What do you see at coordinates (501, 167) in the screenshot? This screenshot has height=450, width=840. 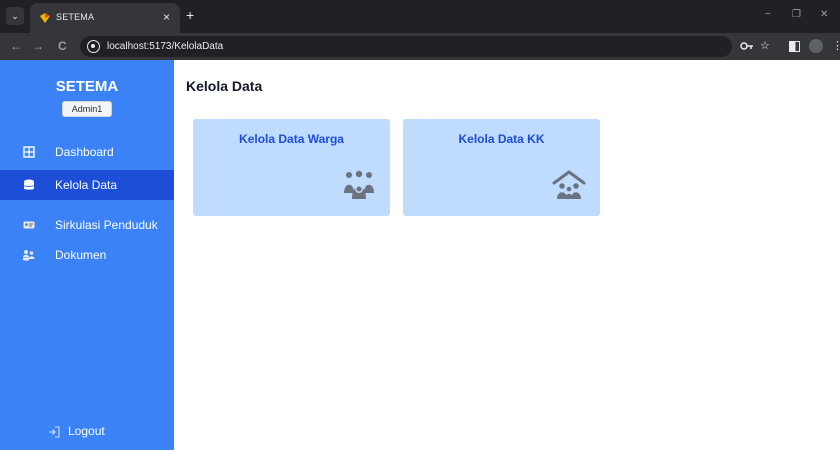 I see `card-kelola-data-kk: Kelola Data KK` at bounding box center [501, 167].